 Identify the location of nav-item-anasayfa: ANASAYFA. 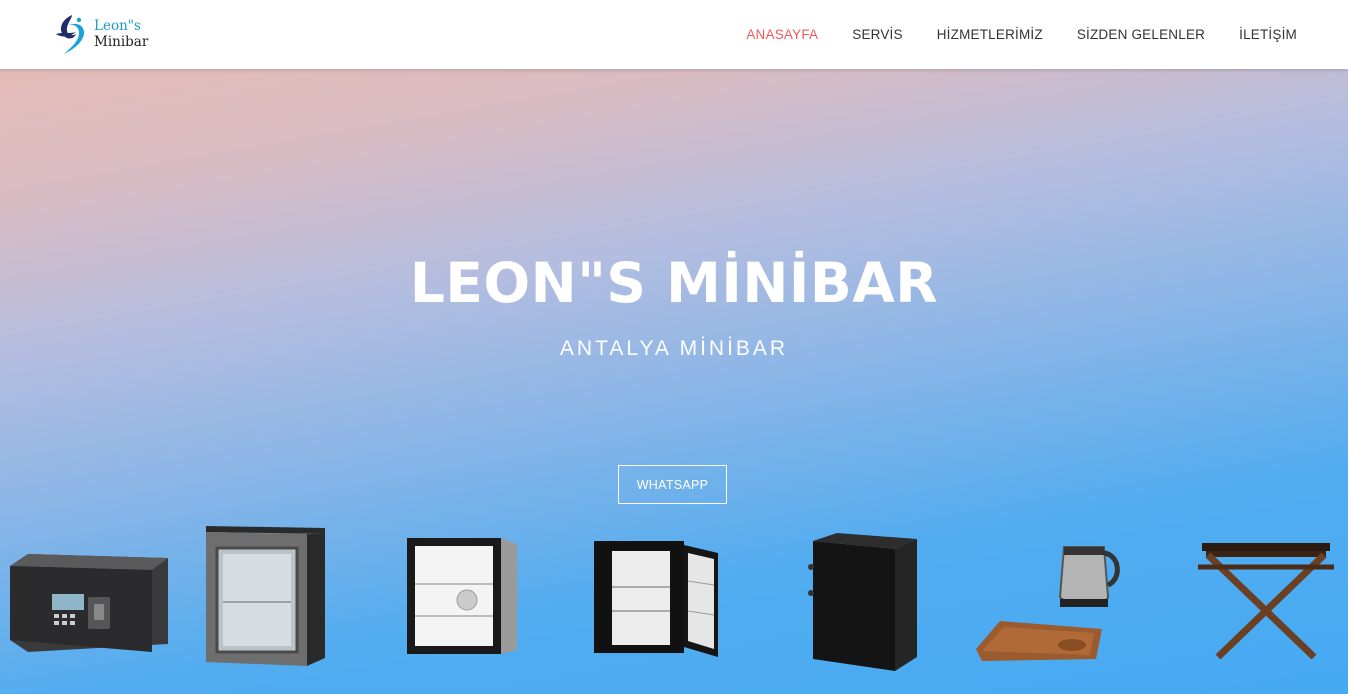
(782, 35).